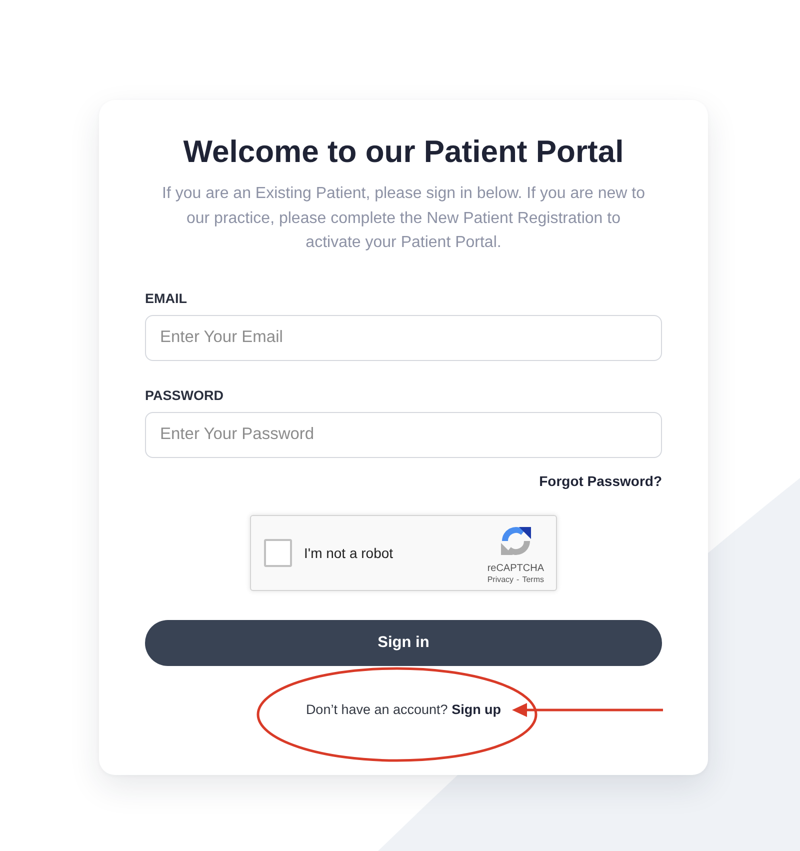 Image resolution: width=800 pixels, height=851 pixels. Describe the element at coordinates (600, 480) in the screenshot. I see `forgot-password-link: Forgot Password?` at that location.